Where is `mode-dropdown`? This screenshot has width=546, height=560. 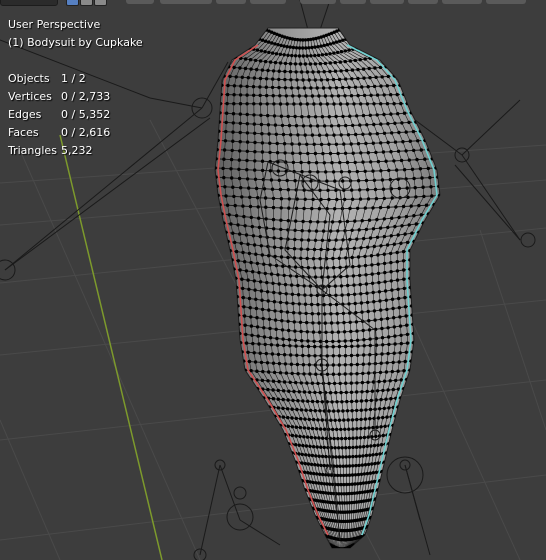 mode-dropdown is located at coordinates (29, 3).